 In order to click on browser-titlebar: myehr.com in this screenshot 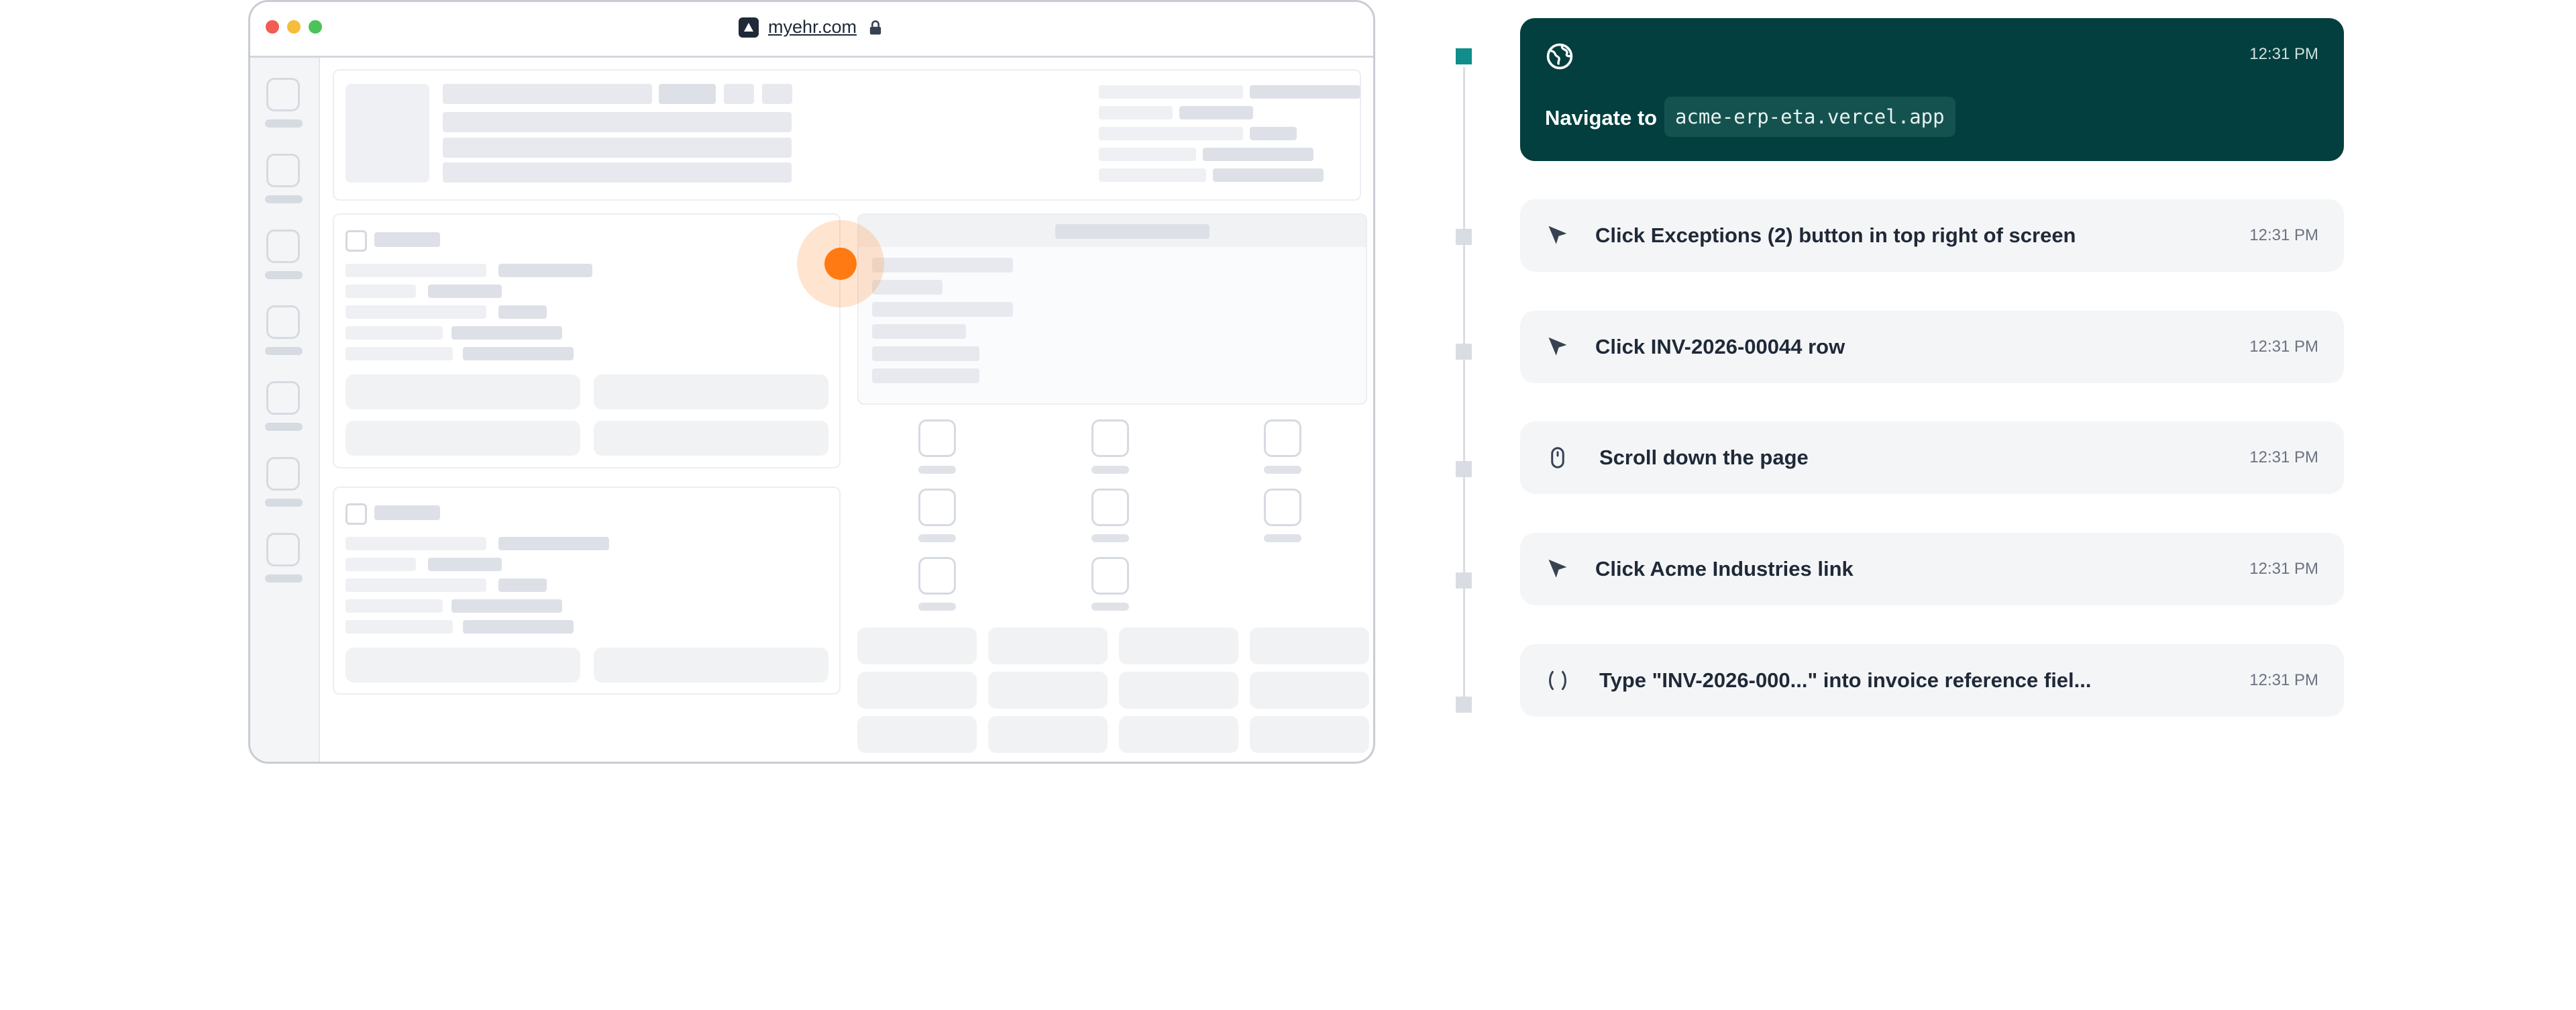, I will do `click(811, 30)`.